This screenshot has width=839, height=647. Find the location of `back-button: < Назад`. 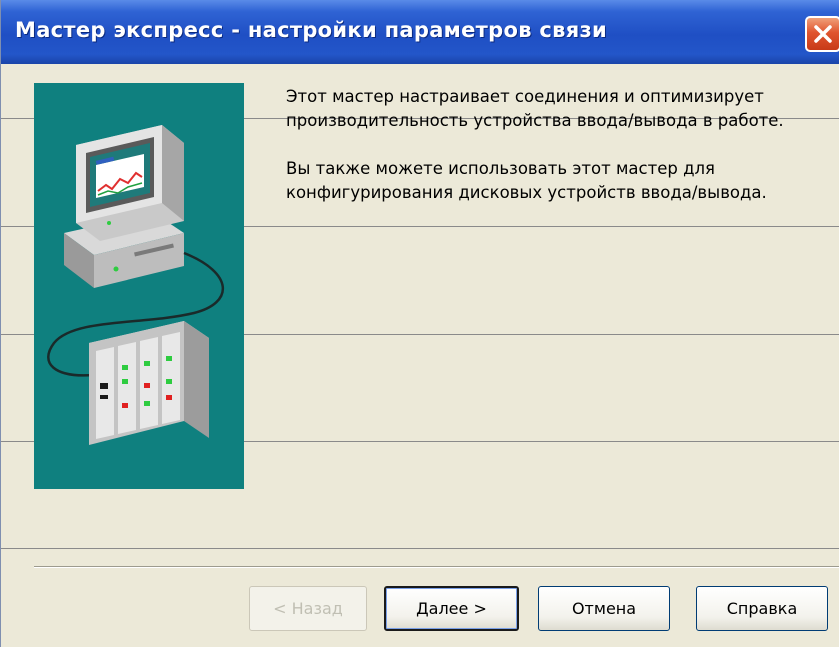

back-button: < Назад is located at coordinates (308, 608).